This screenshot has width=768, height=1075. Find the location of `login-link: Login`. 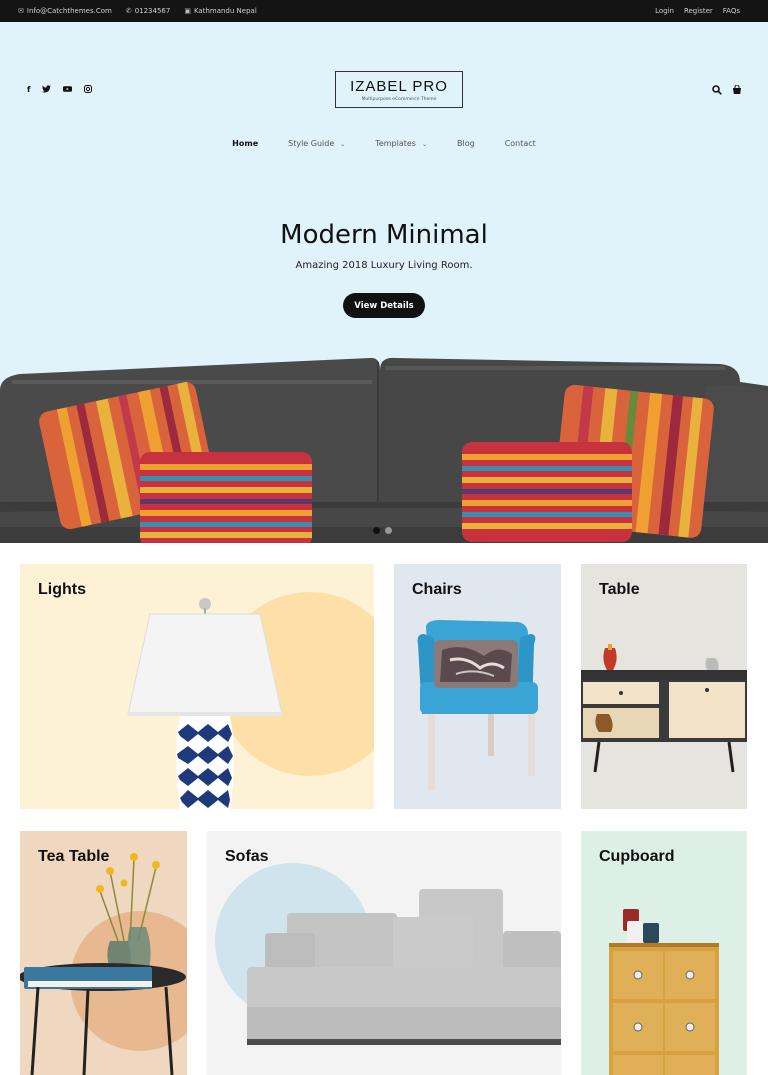

login-link: Login is located at coordinates (664, 11).